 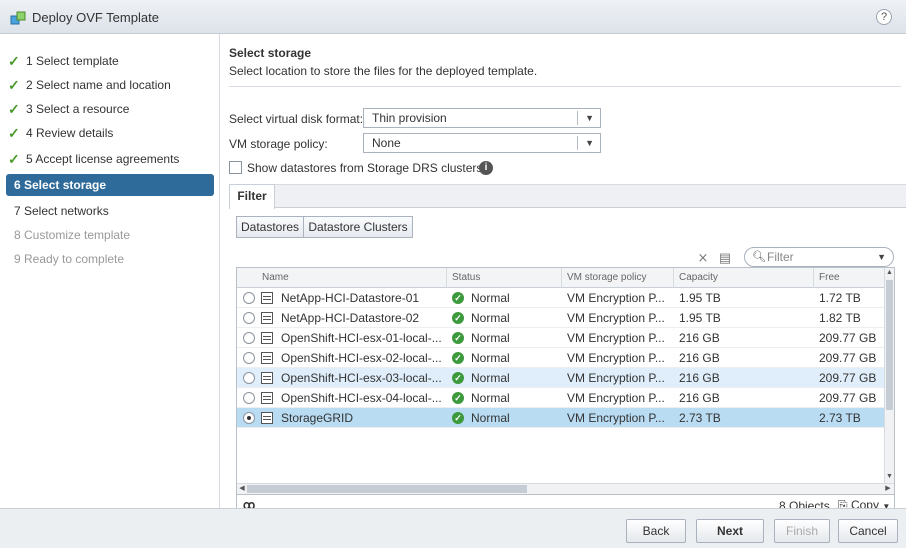 What do you see at coordinates (270, 227) in the screenshot?
I see `datastores-toggle: Datastores` at bounding box center [270, 227].